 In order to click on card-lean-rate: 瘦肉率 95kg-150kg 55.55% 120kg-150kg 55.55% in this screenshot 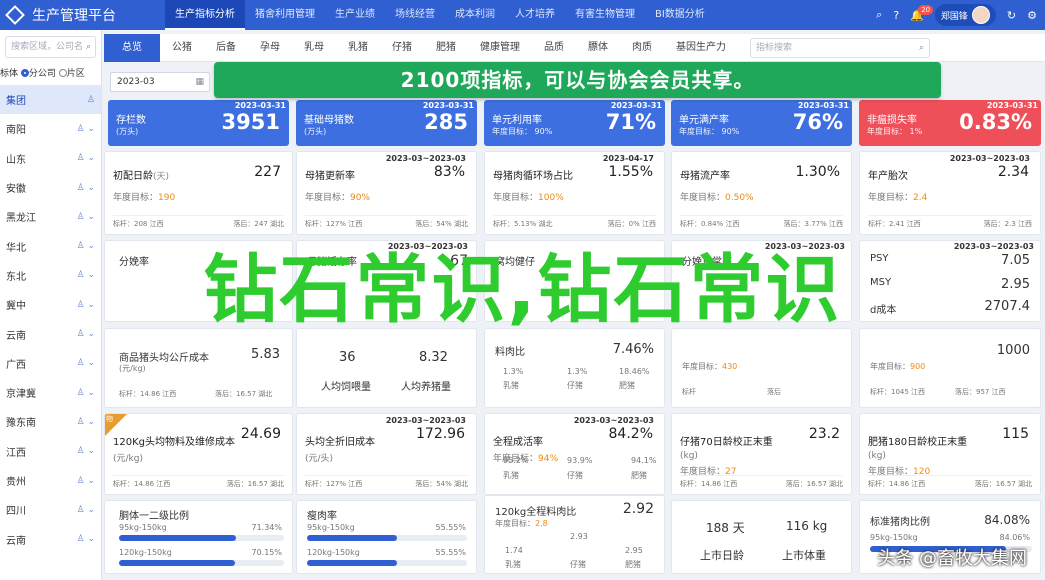, I will do `click(386, 537)`.